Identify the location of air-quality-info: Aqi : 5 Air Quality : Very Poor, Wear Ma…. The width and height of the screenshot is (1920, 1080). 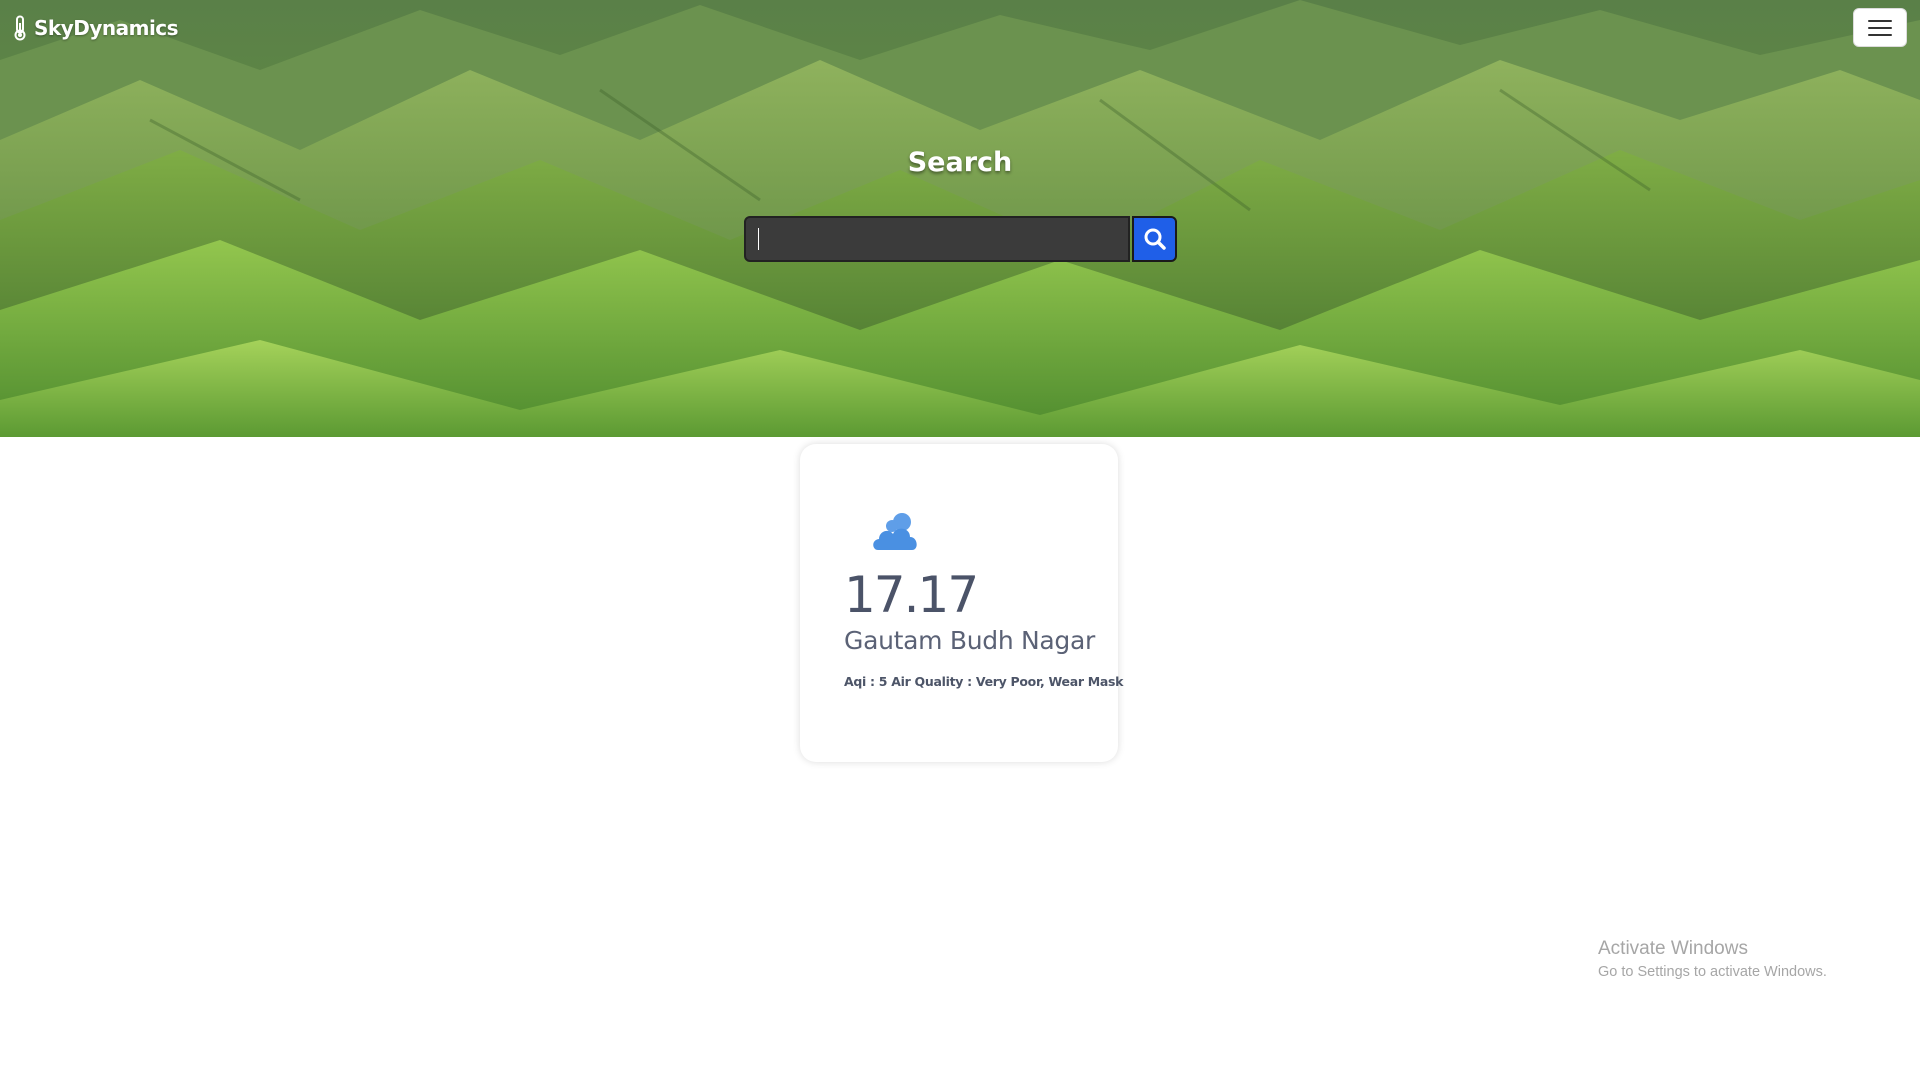
(984, 681).